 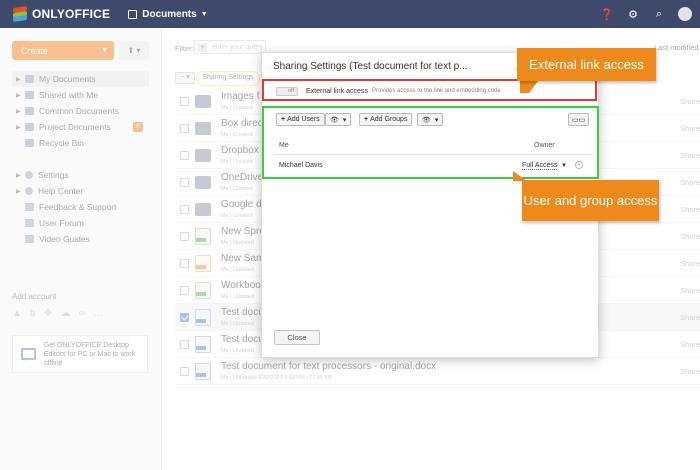 What do you see at coordinates (242, 258) in the screenshot?
I see `file-name: New Sam` at bounding box center [242, 258].